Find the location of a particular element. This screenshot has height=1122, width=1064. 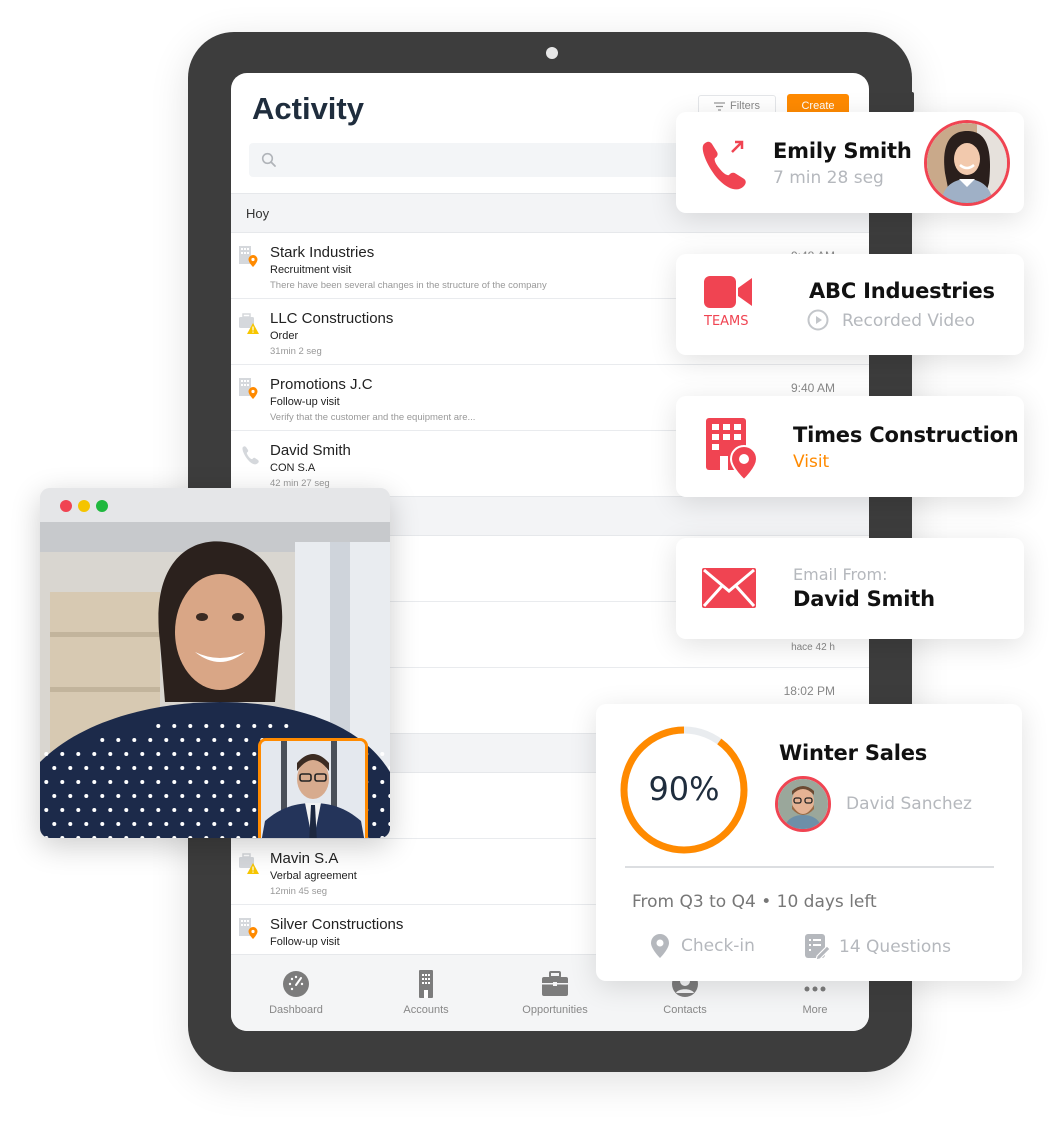

questions-button: 14 Questions is located at coordinates (878, 947).